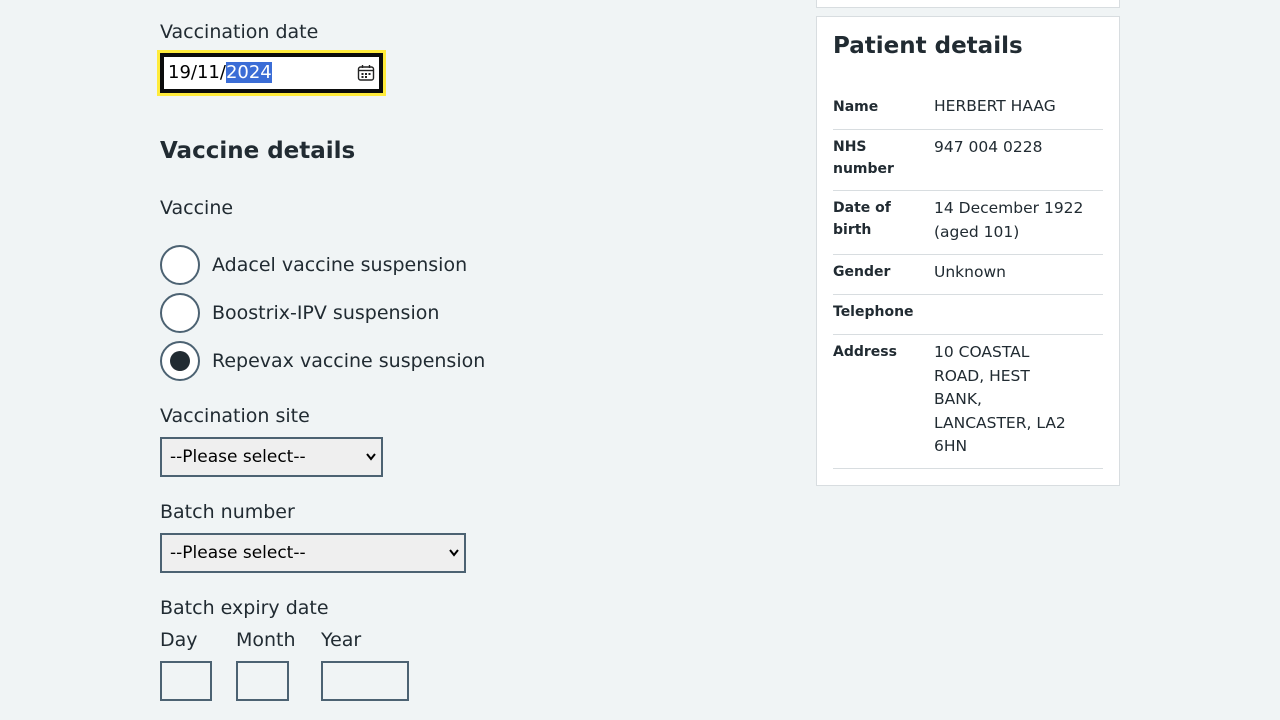  I want to click on vaccine-label: Vaccine, so click(197, 208).